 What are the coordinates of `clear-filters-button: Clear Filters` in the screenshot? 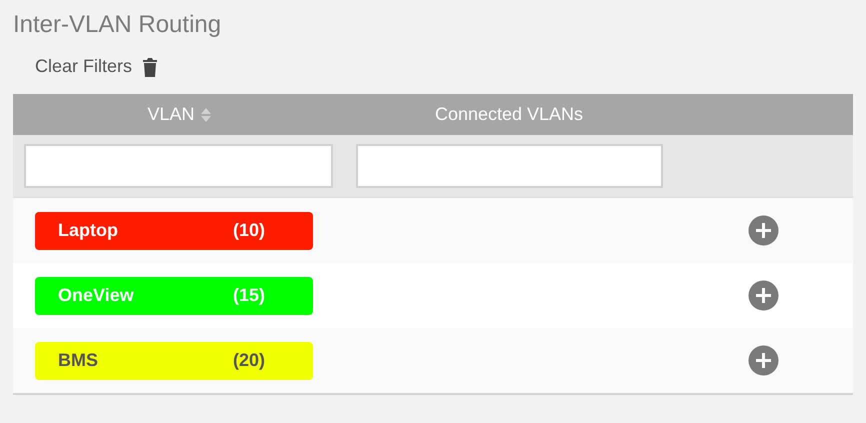 It's located at (96, 66).